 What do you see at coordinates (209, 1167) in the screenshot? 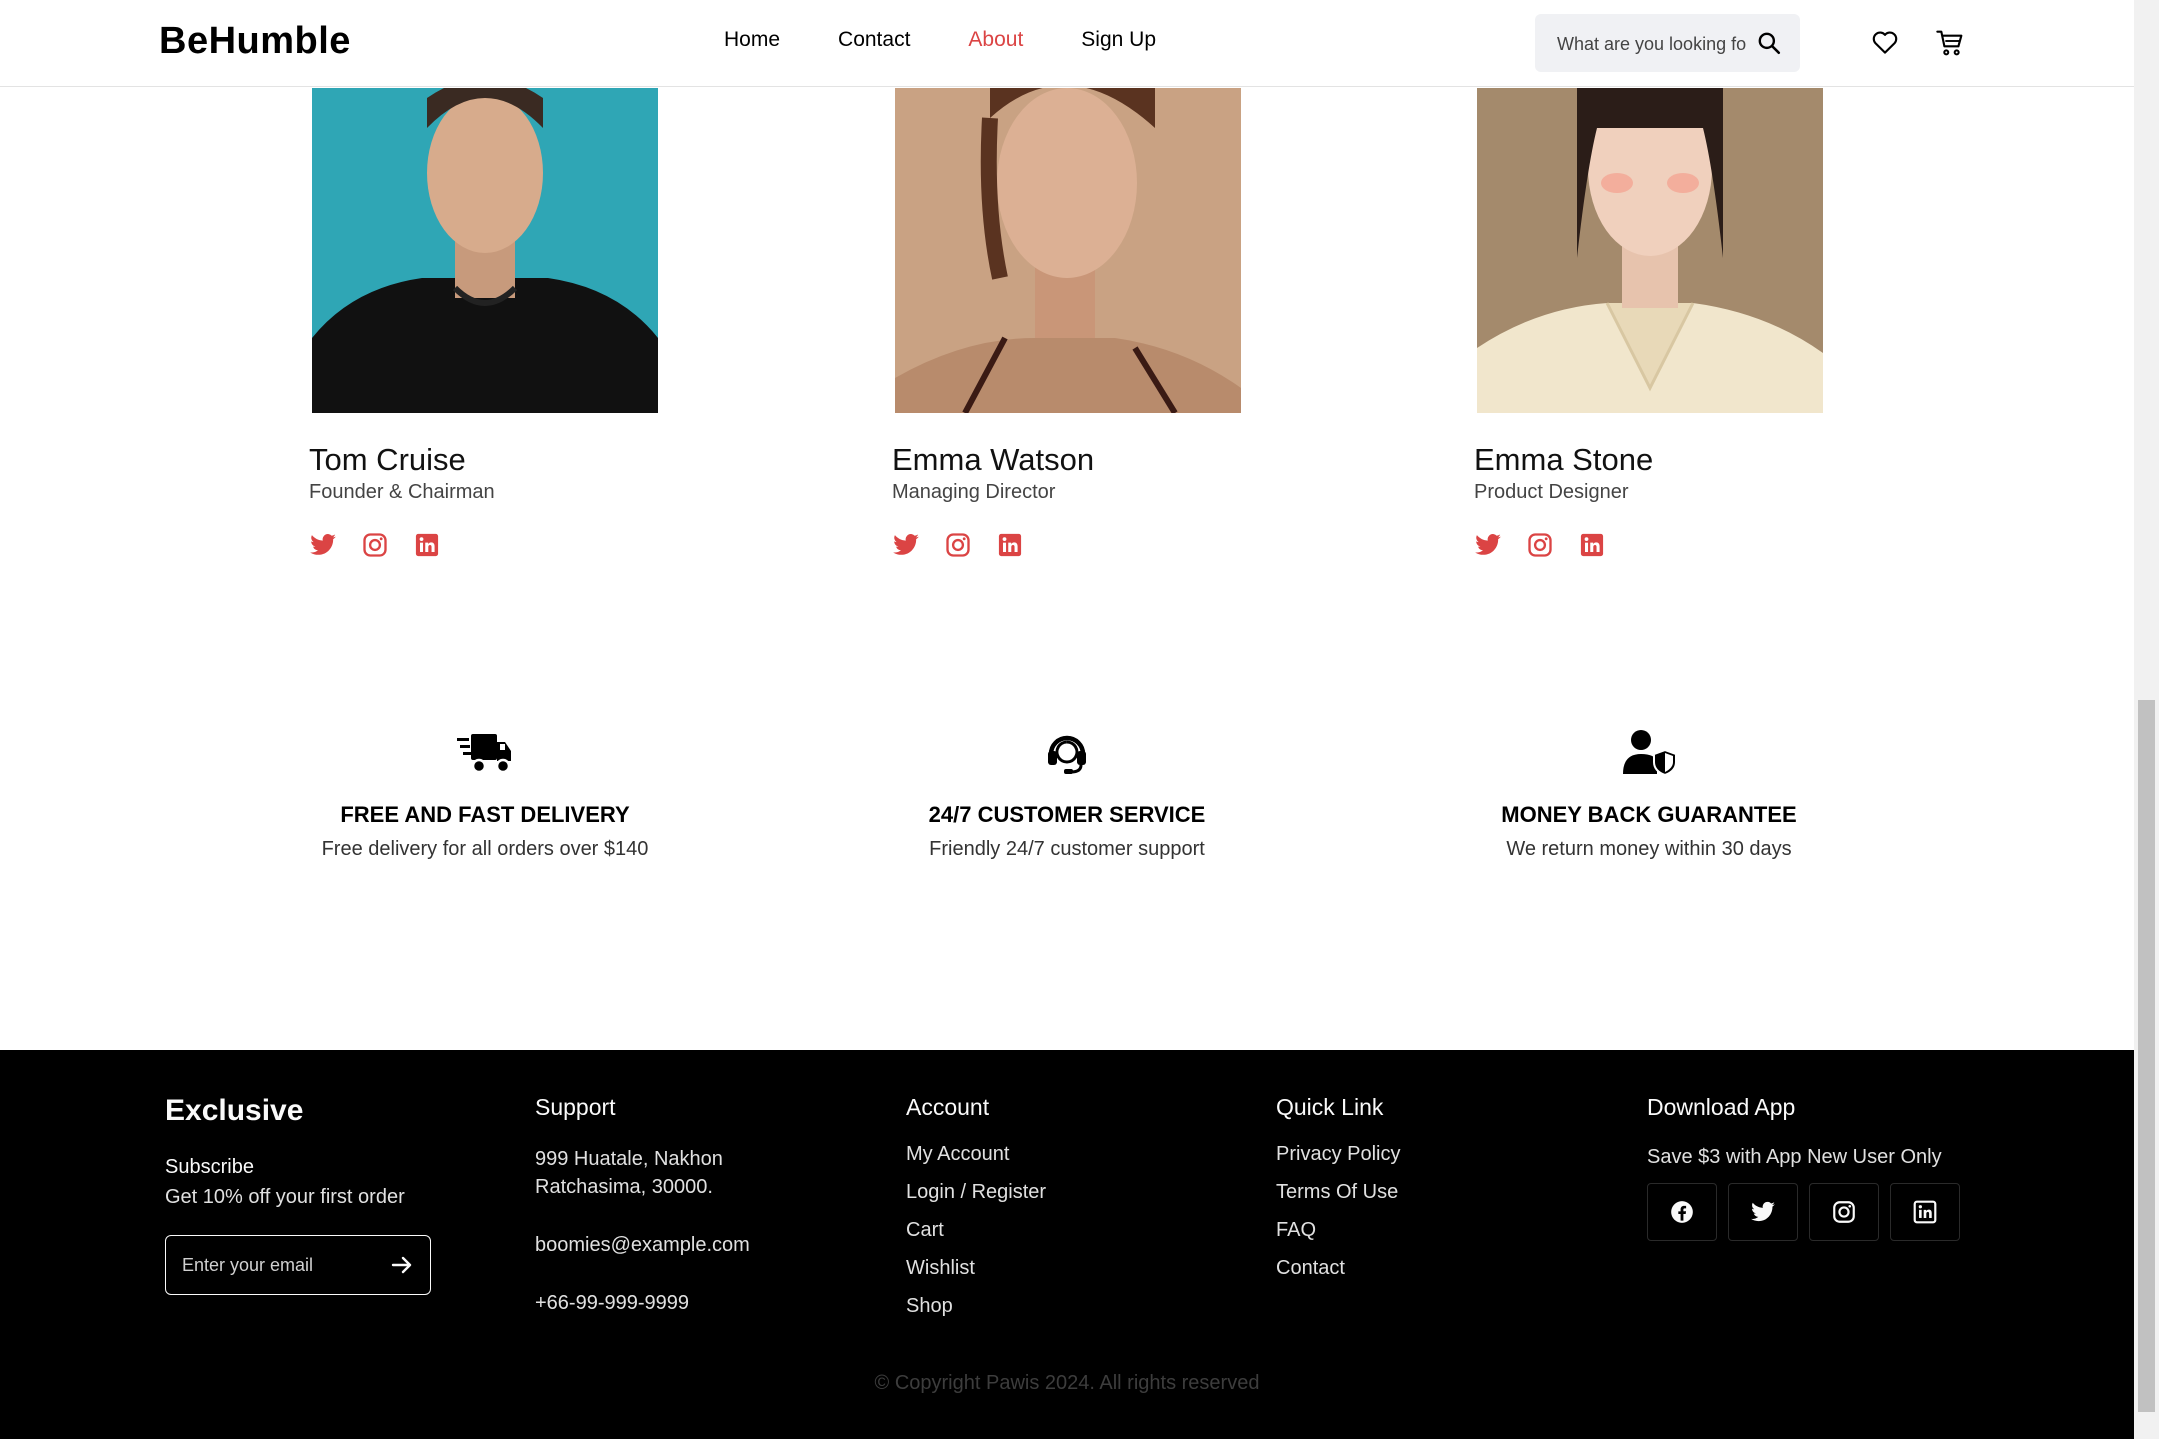
I see `subscribe-title: Subscribe` at bounding box center [209, 1167].